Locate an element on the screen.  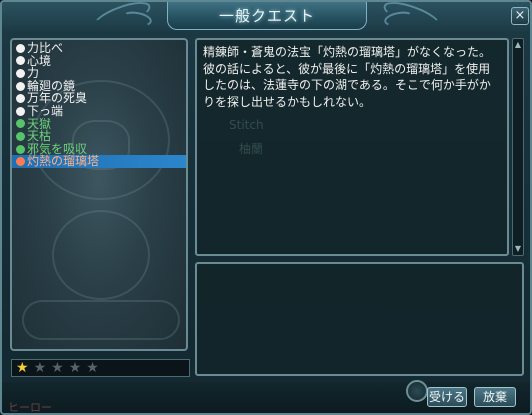
quest-list-item: 灼熱の瑠璃塔 is located at coordinates (99, 161).